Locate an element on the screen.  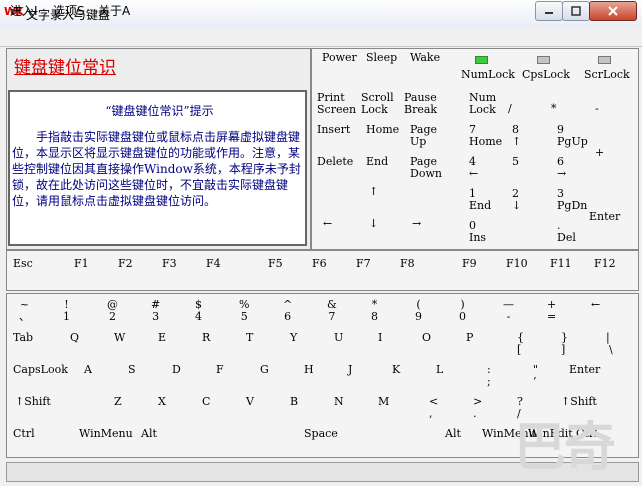
key-tilde: ~、 is located at coordinates (24, 311).